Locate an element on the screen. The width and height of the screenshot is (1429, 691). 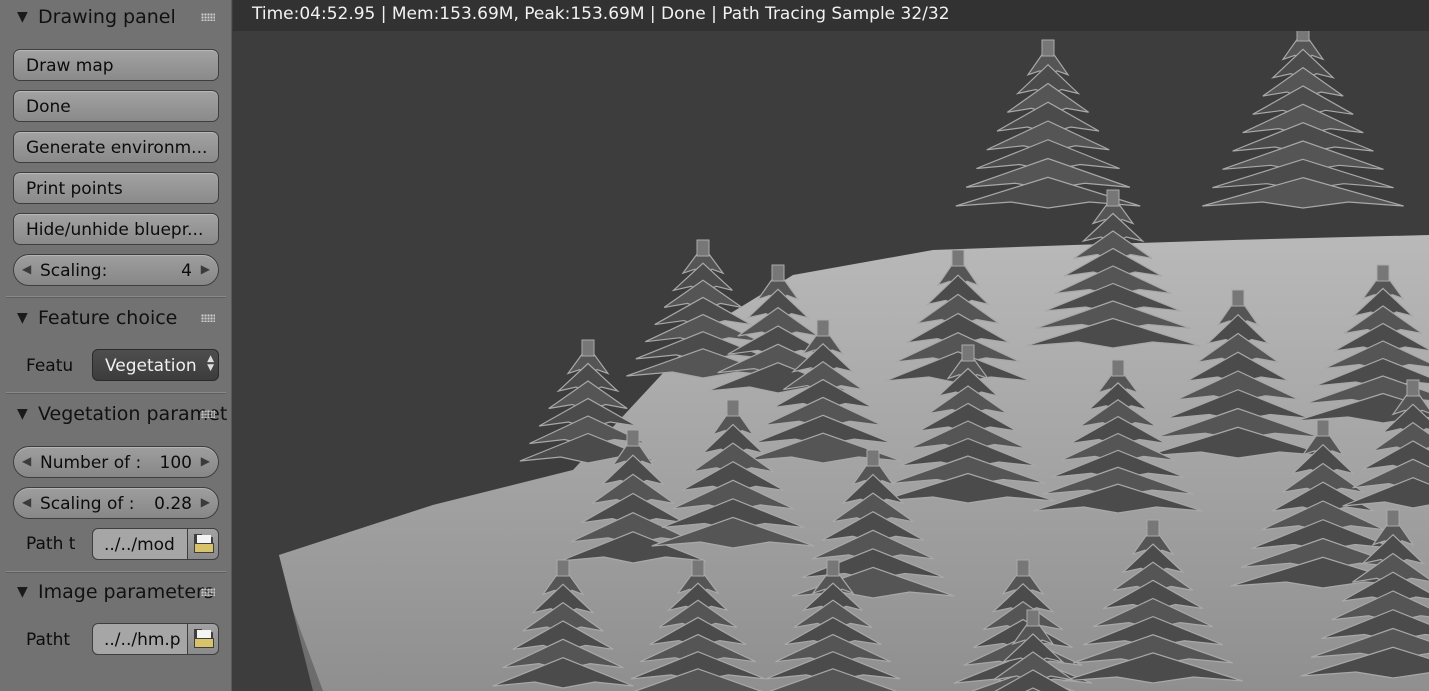
feature-dropdown: Vegetation ▲ ▼ is located at coordinates (155, 365).